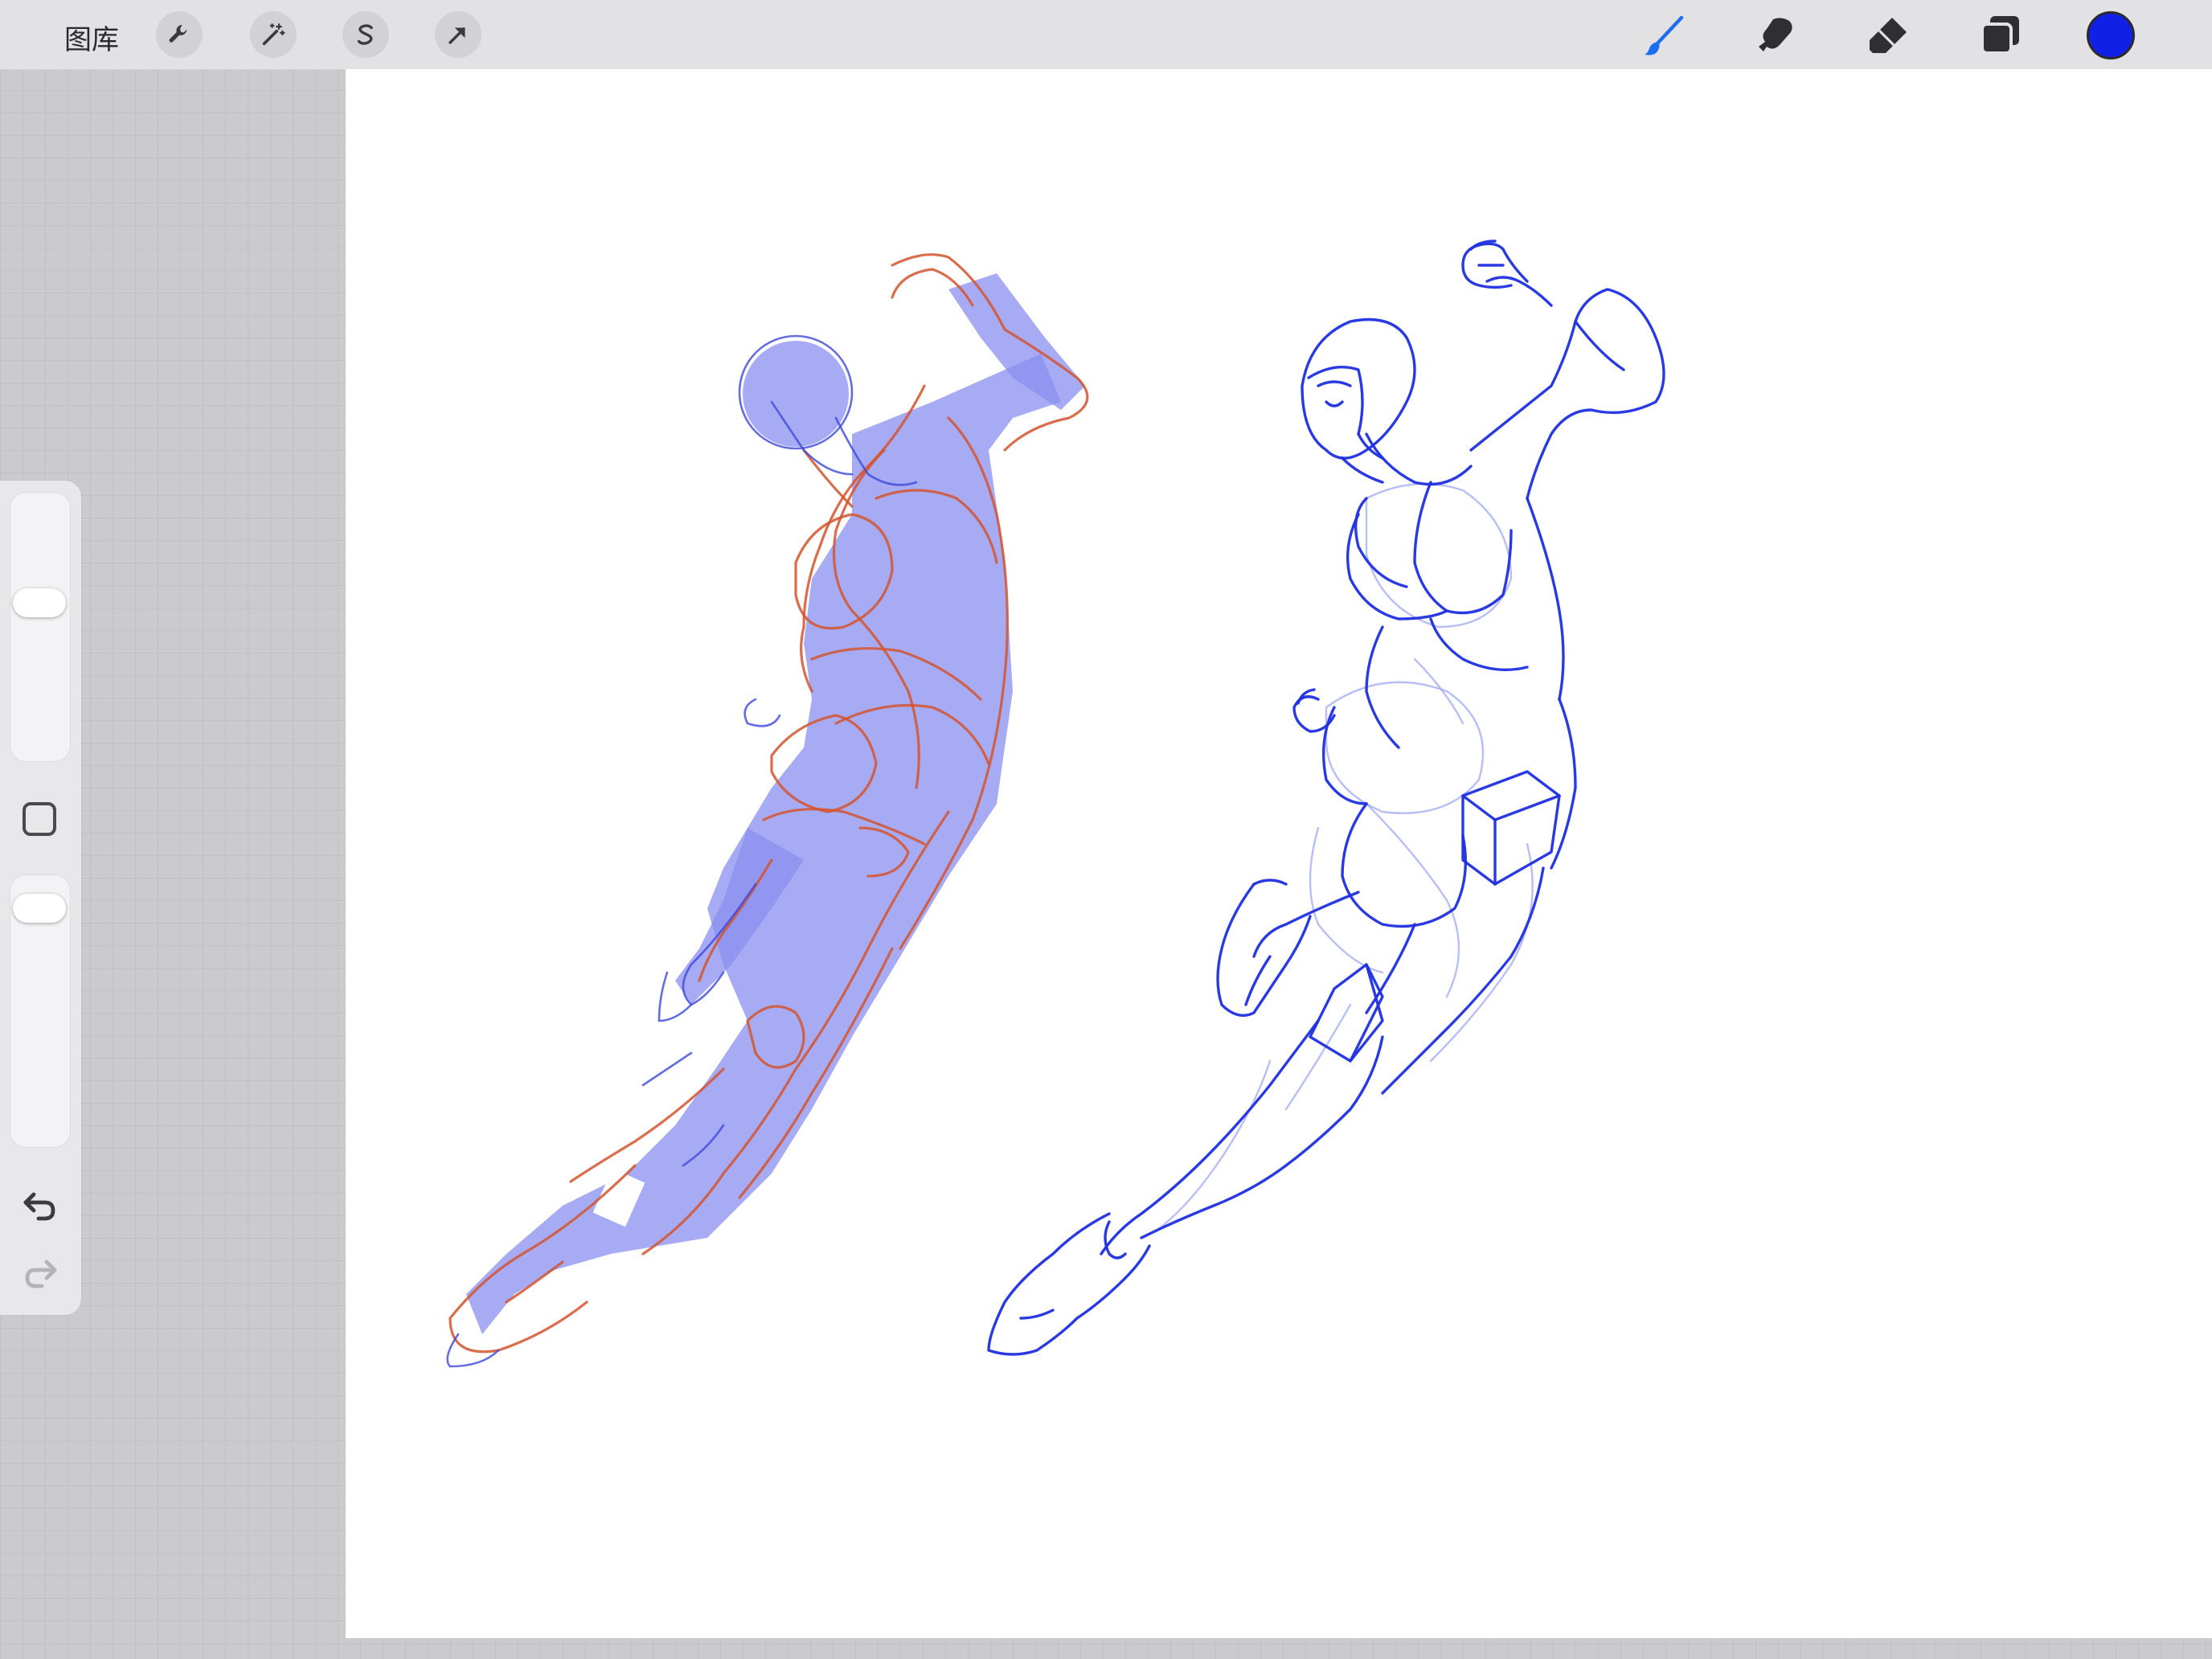 The width and height of the screenshot is (2212, 1659). I want to click on adjustments-button, so click(273, 34).